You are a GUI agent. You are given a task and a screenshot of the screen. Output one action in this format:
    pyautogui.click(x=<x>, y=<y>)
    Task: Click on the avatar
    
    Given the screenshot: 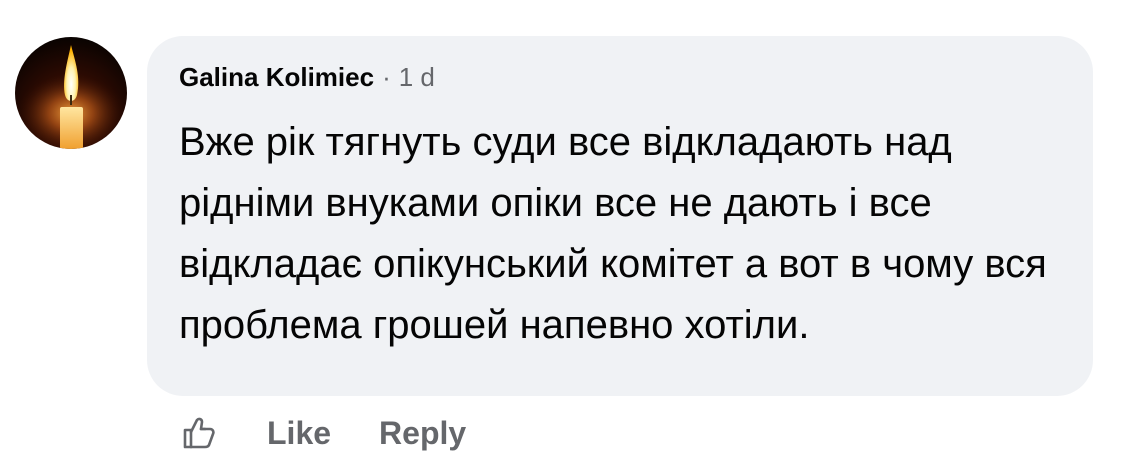 What is the action you would take?
    pyautogui.click(x=71, y=93)
    